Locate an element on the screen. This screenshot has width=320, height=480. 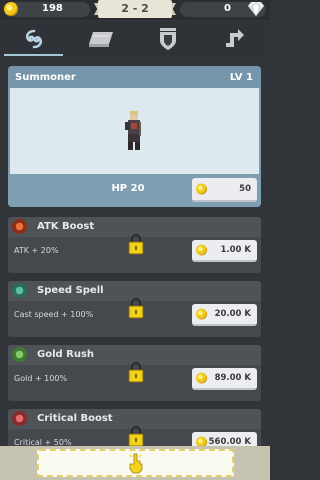
swirl-icon is located at coordinates (33, 39).